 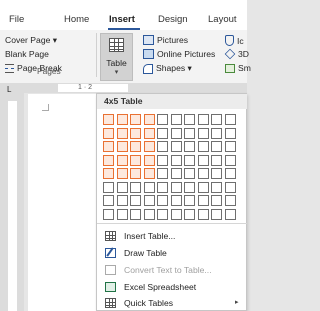 I want to click on tab-layout: Layout, so click(x=222, y=19).